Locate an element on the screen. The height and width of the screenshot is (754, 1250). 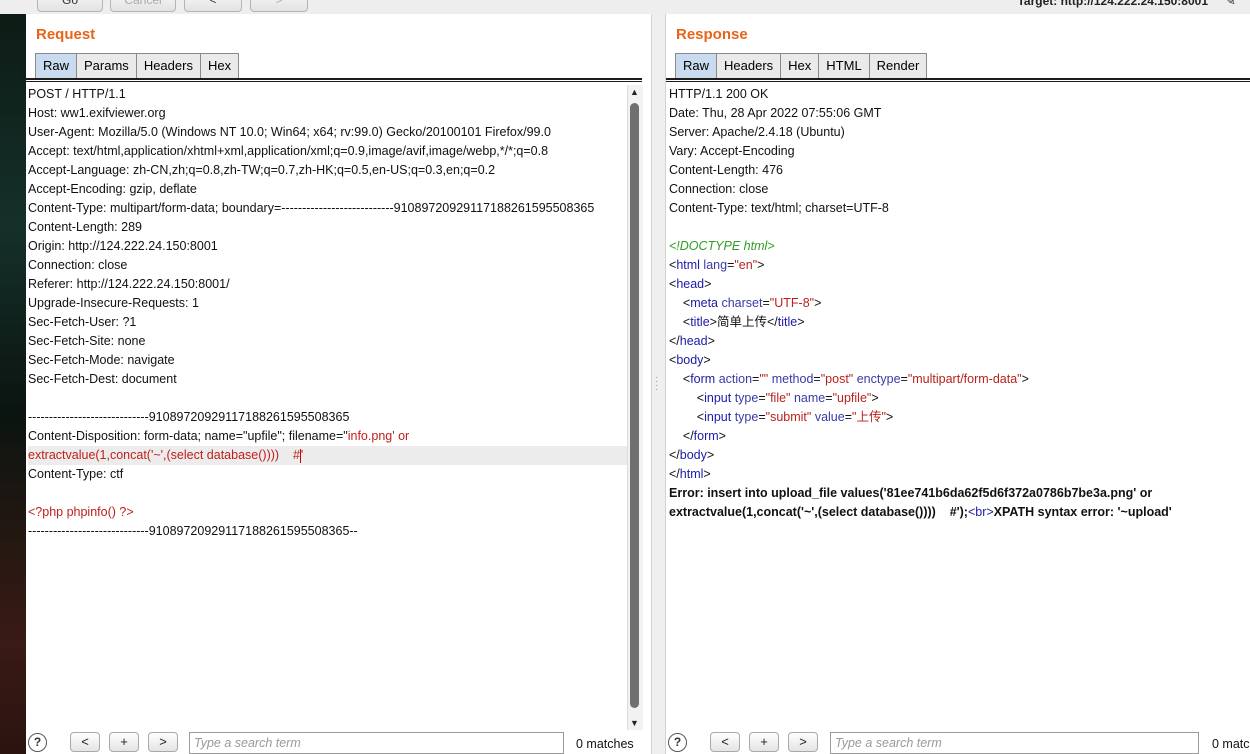
request-title: Request is located at coordinates (66, 34).